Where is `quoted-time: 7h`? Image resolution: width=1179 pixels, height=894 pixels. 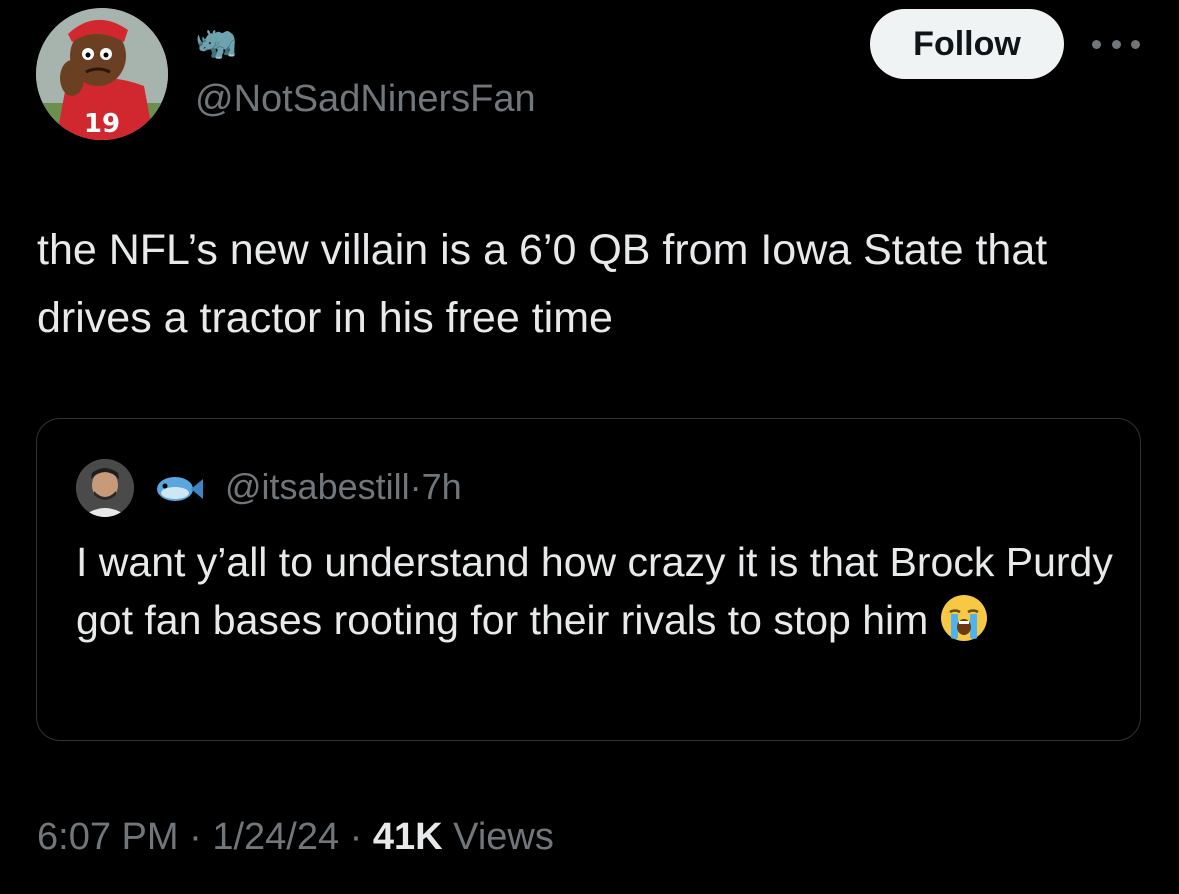
quoted-time: 7h is located at coordinates (442, 486).